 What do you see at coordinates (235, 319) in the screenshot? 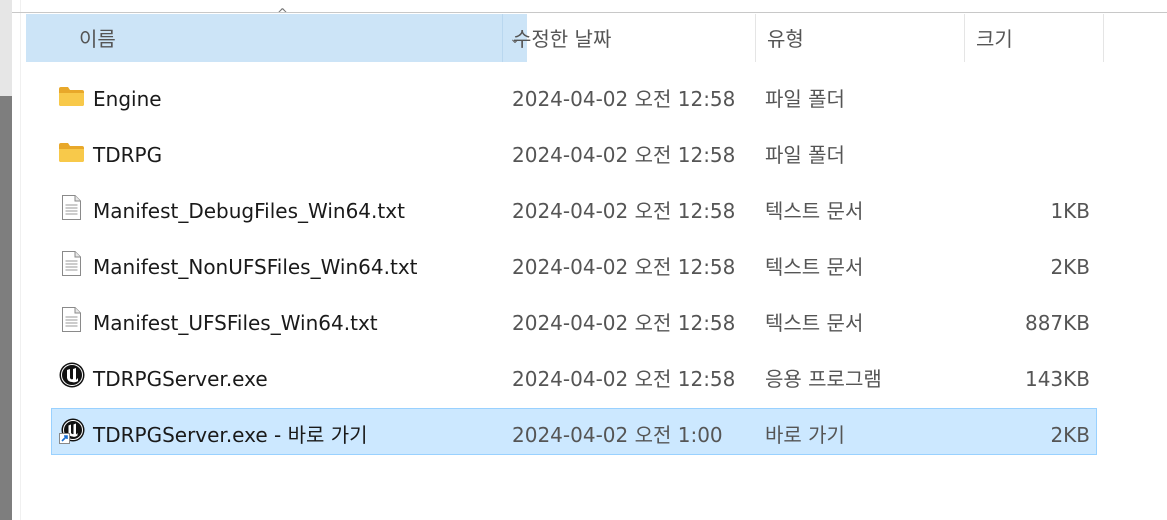
I see `file-name: Manifest_UFSFiles_Win64.txt` at bounding box center [235, 319].